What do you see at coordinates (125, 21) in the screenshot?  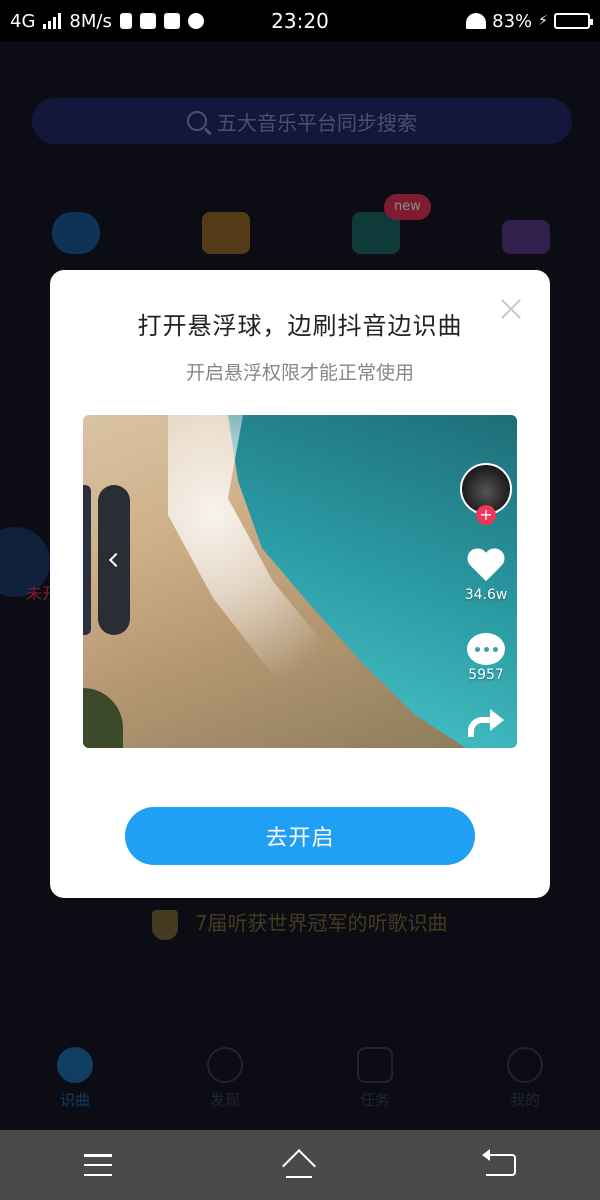 I see `usb-icon` at bounding box center [125, 21].